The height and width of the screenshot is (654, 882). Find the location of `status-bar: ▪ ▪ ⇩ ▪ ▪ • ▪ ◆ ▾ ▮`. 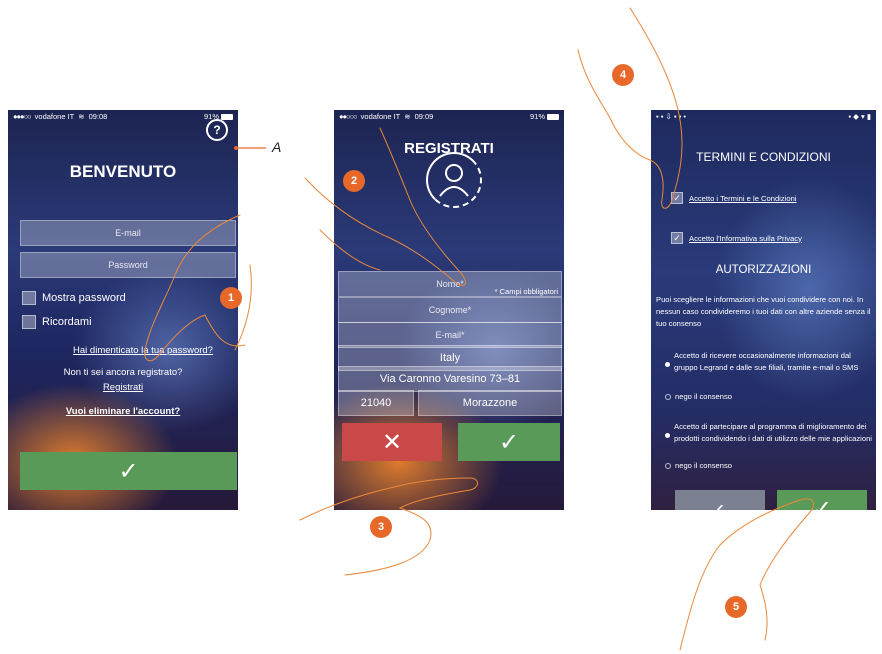

status-bar: ▪ ▪ ⇩ ▪ ▪ • ▪ ◆ ▾ ▮ is located at coordinates (763, 116).